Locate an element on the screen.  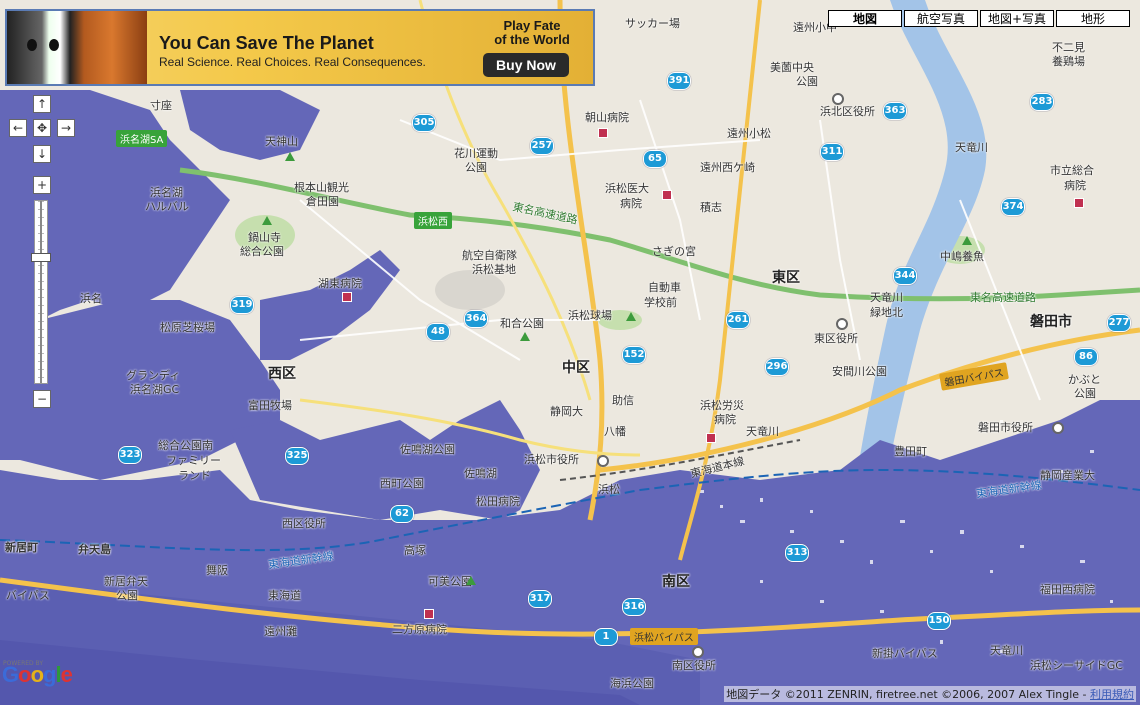
place-label: さぎの宮 is located at coordinates (674, 251).